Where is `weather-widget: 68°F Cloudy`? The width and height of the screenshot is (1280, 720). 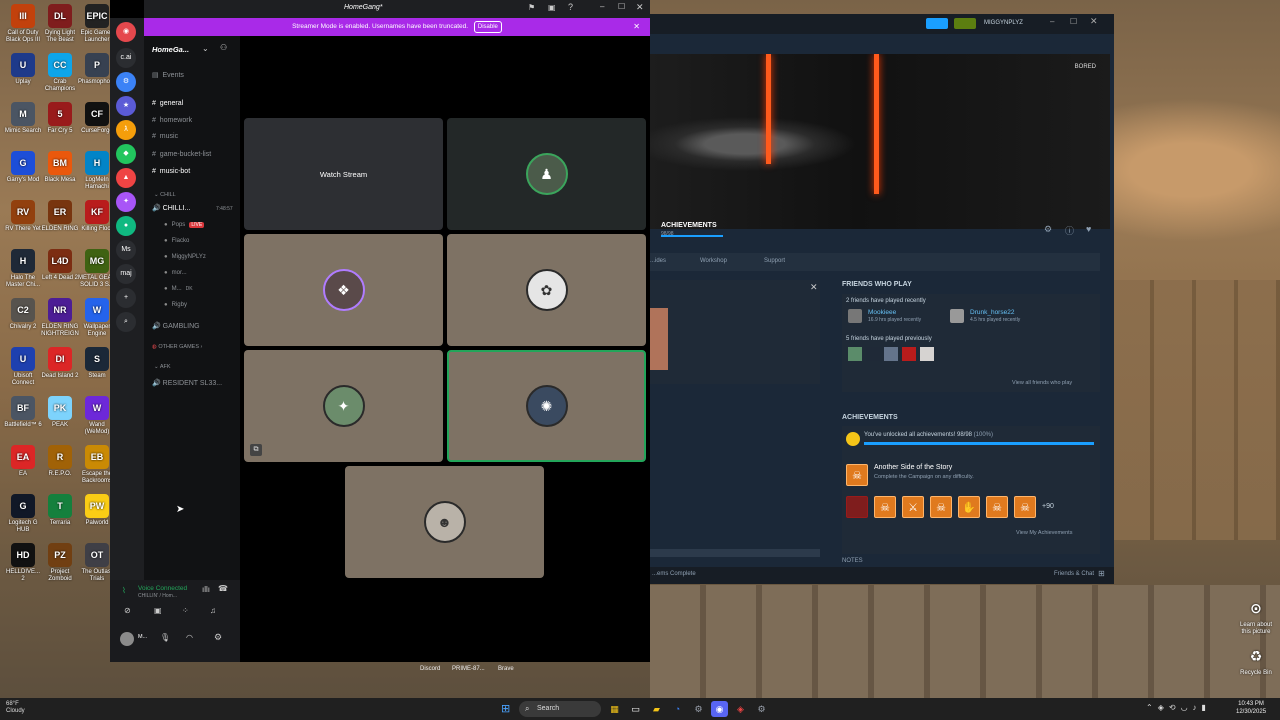
weather-widget: 68°F Cloudy is located at coordinates (15, 708).